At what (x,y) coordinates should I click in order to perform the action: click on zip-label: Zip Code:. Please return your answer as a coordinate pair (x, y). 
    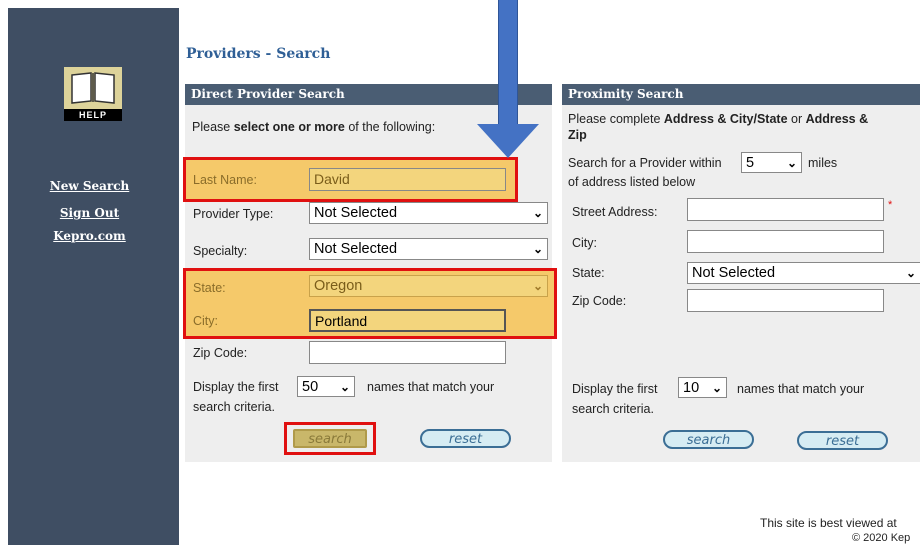
    Looking at the image, I should click on (220, 353).